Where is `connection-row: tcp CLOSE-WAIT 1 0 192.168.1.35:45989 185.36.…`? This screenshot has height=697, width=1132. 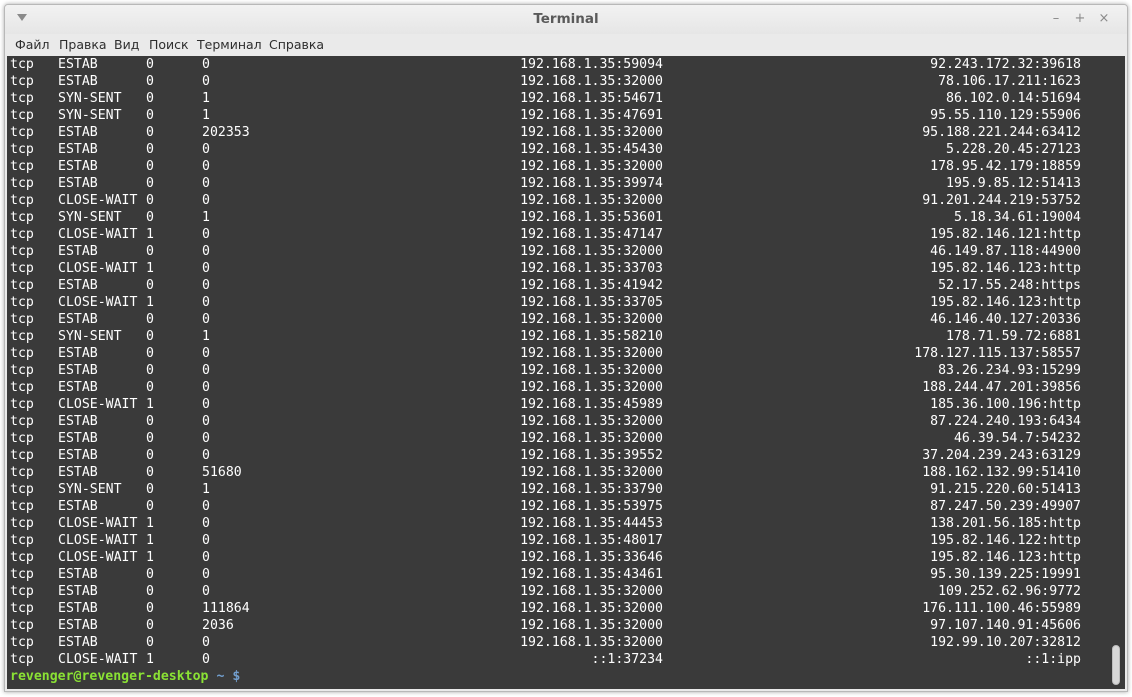
connection-row: tcp CLOSE-WAIT 1 0 192.168.1.35:45989 185.36.… is located at coordinates (557, 404).